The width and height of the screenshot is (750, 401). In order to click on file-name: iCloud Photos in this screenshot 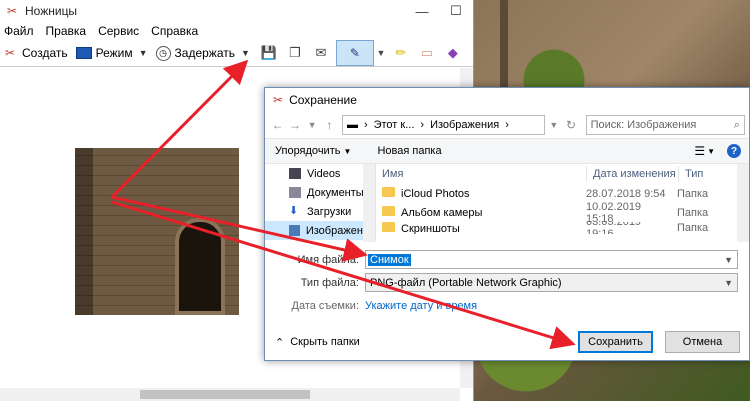, I will do `click(435, 194)`.